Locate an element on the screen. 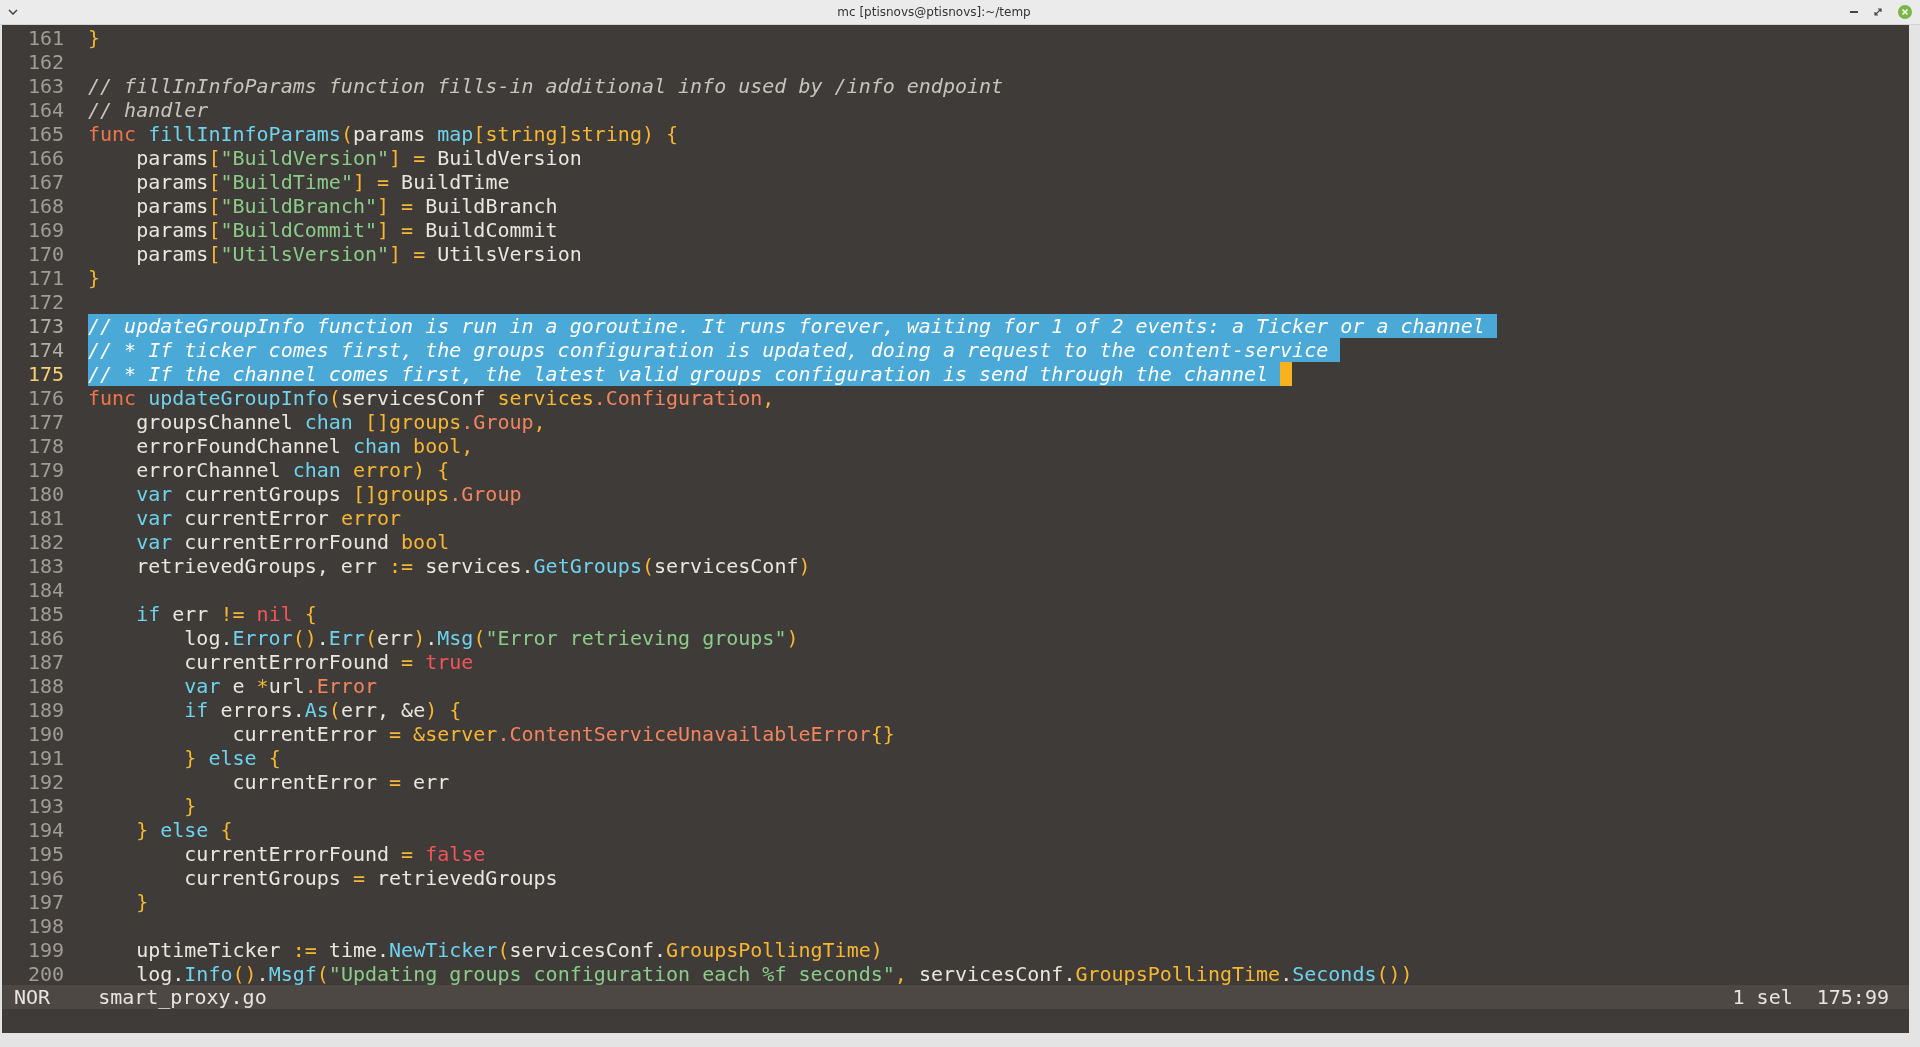 The width and height of the screenshot is (1920, 1047). code-line: params["BuildCommit"] = BuildCommit is located at coordinates (346, 230).